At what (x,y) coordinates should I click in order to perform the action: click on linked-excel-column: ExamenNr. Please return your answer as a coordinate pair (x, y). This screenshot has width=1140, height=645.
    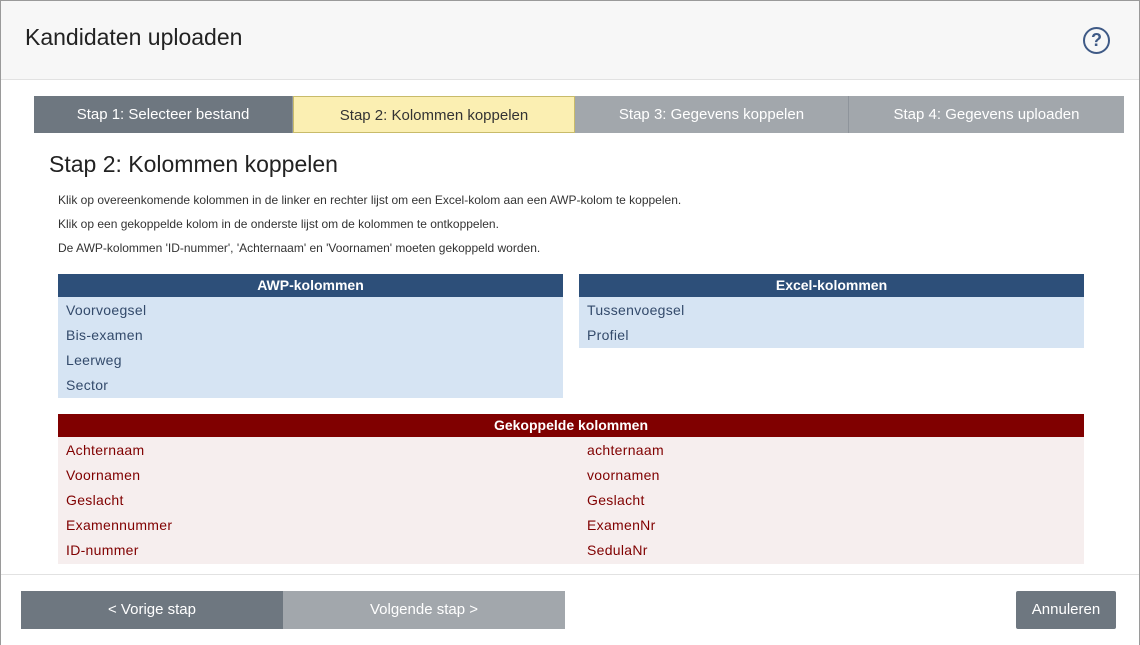
    Looking at the image, I should click on (621, 525).